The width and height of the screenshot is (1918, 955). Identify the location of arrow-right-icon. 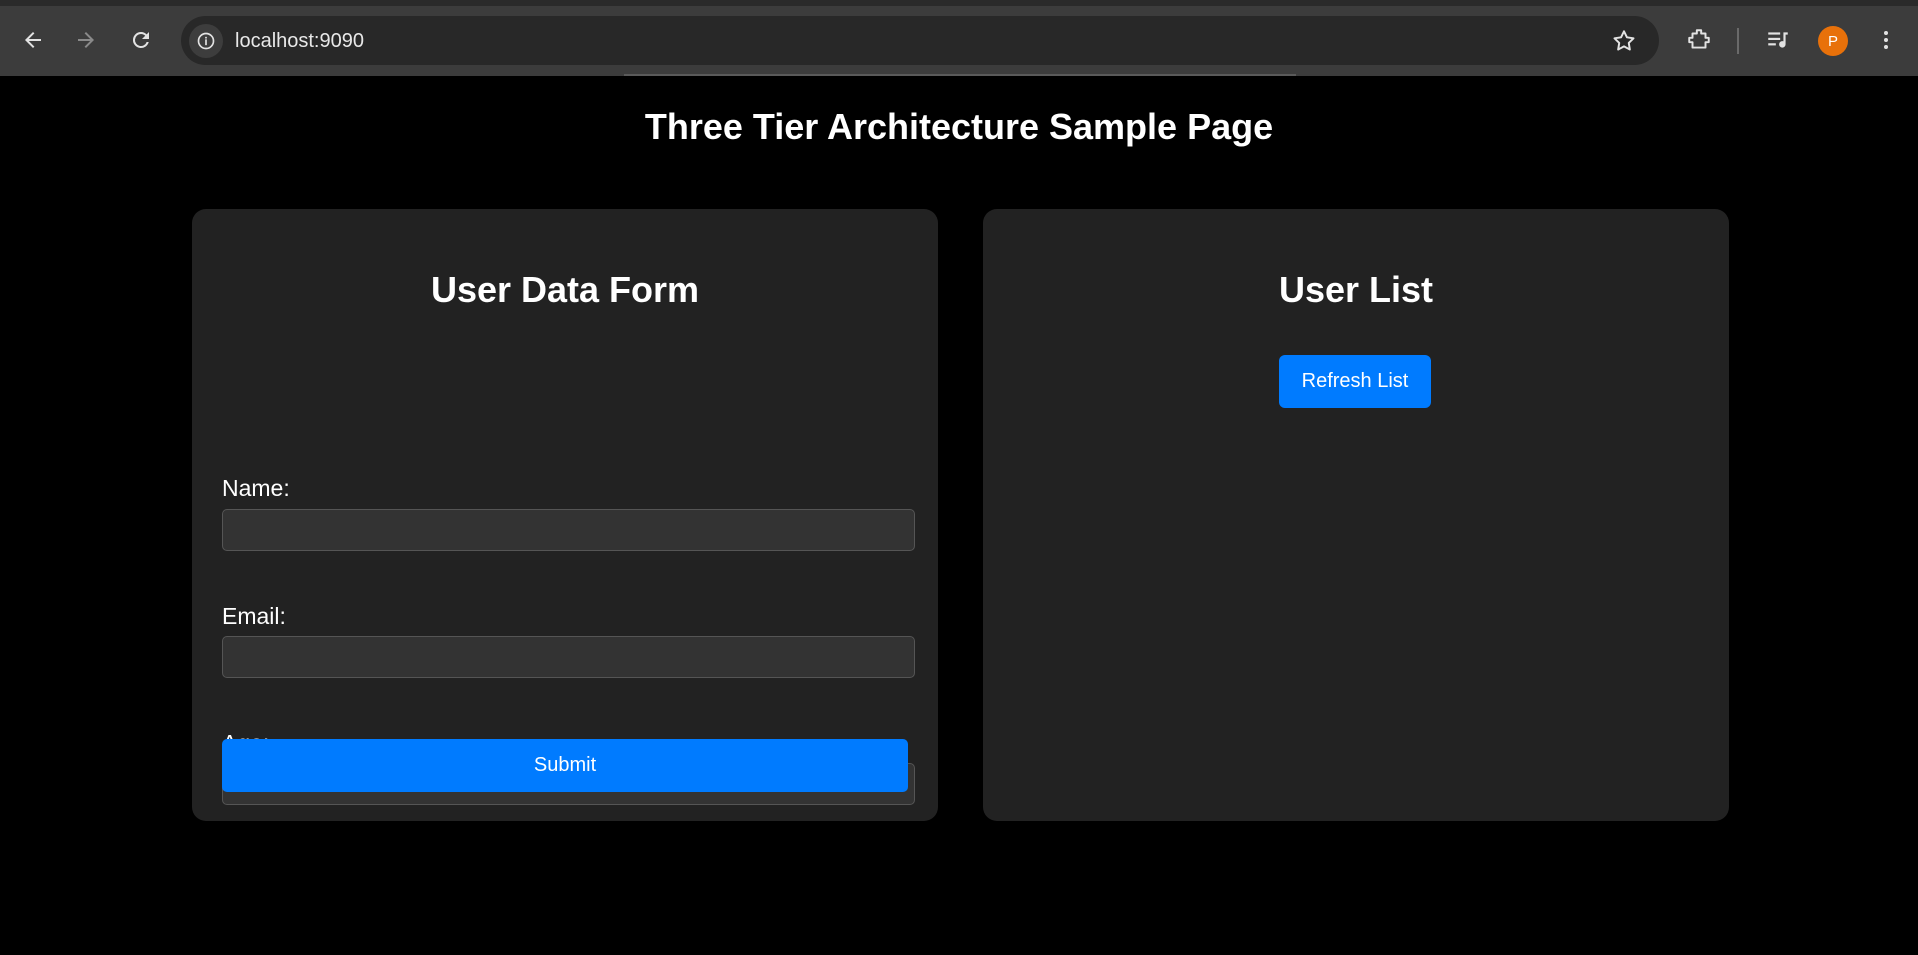
(86, 40).